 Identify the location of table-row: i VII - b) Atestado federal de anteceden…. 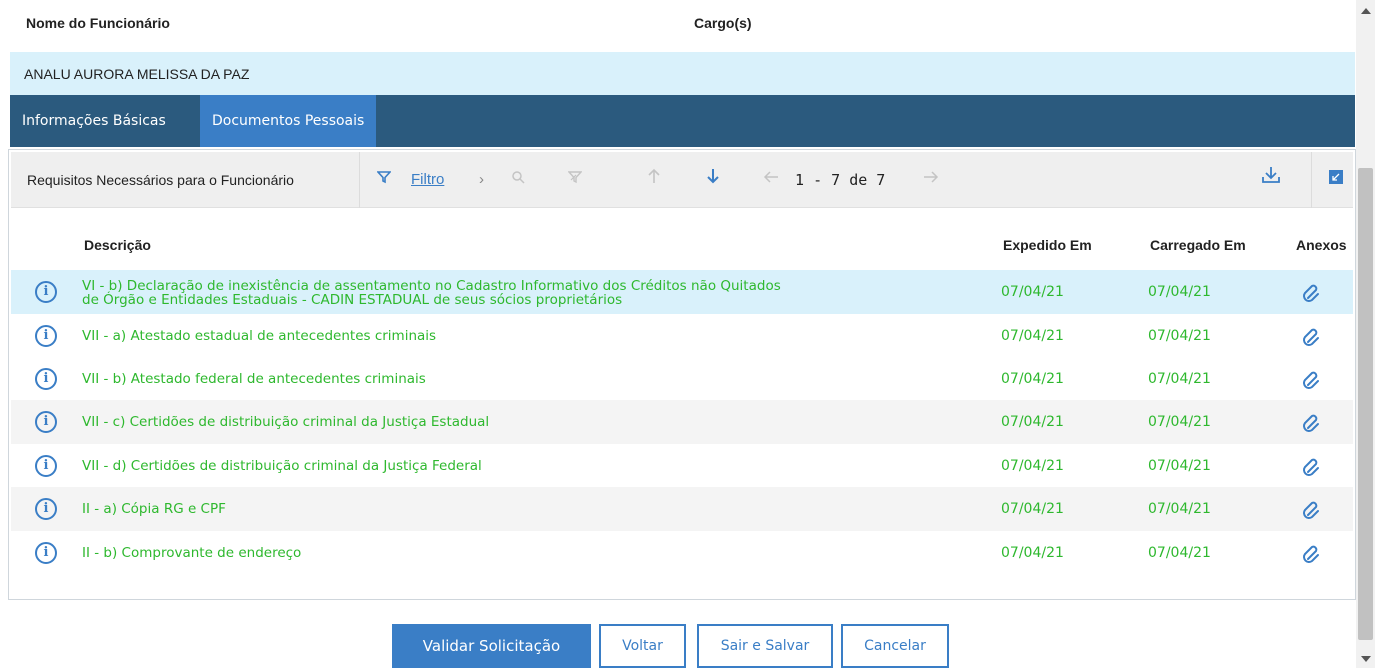
(682, 379).